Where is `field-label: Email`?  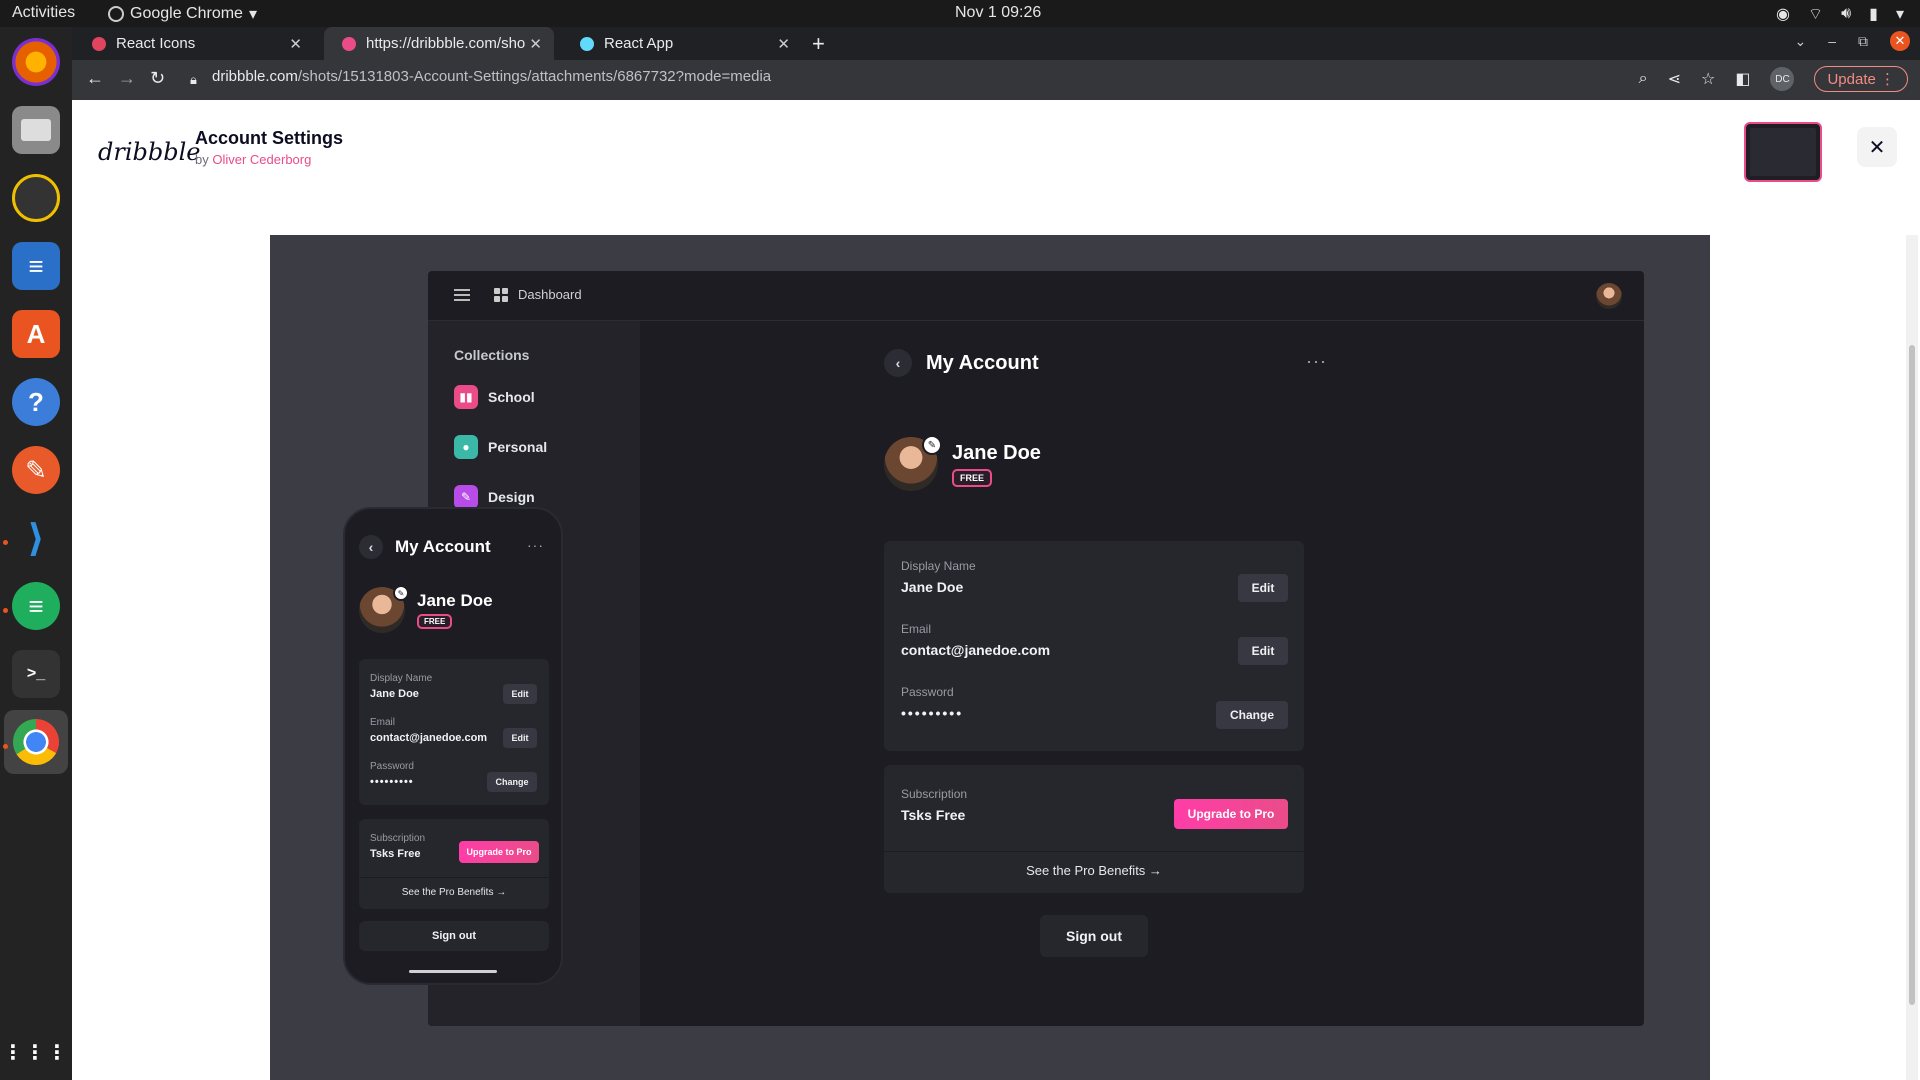 field-label: Email is located at coordinates (383, 722).